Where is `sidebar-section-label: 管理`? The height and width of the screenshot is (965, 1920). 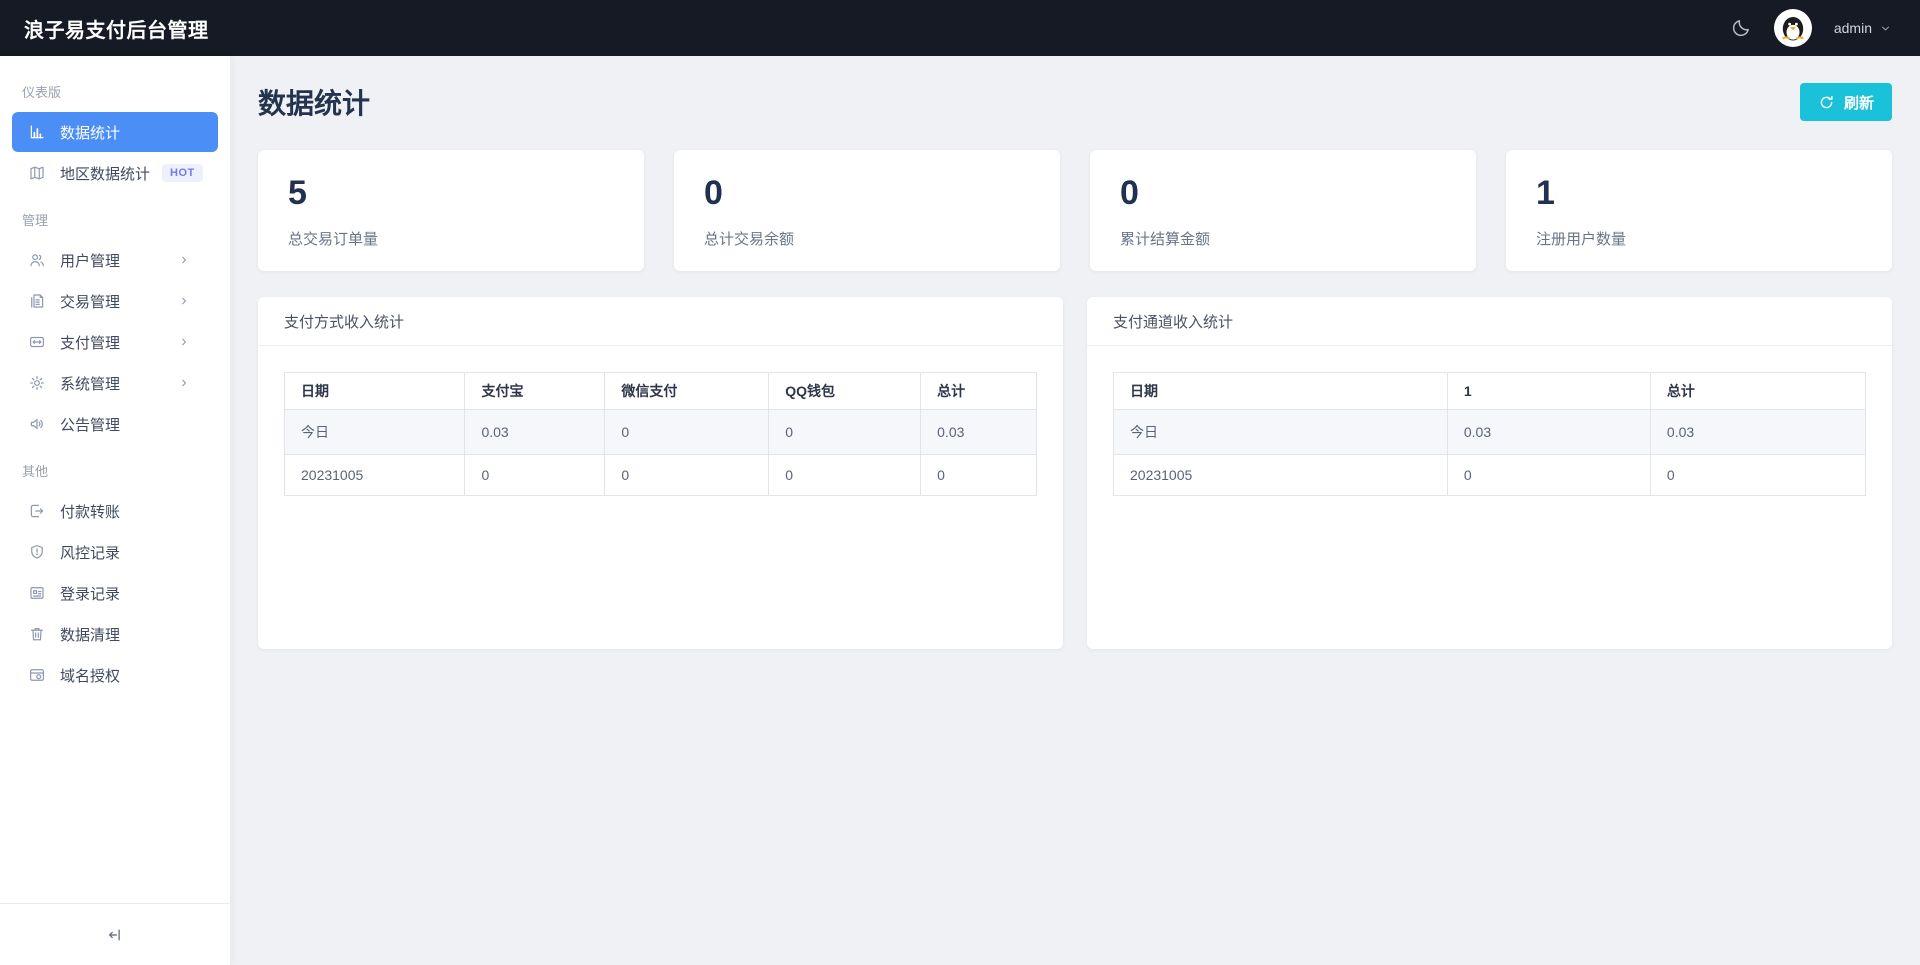
sidebar-section-label: 管理 is located at coordinates (35, 220).